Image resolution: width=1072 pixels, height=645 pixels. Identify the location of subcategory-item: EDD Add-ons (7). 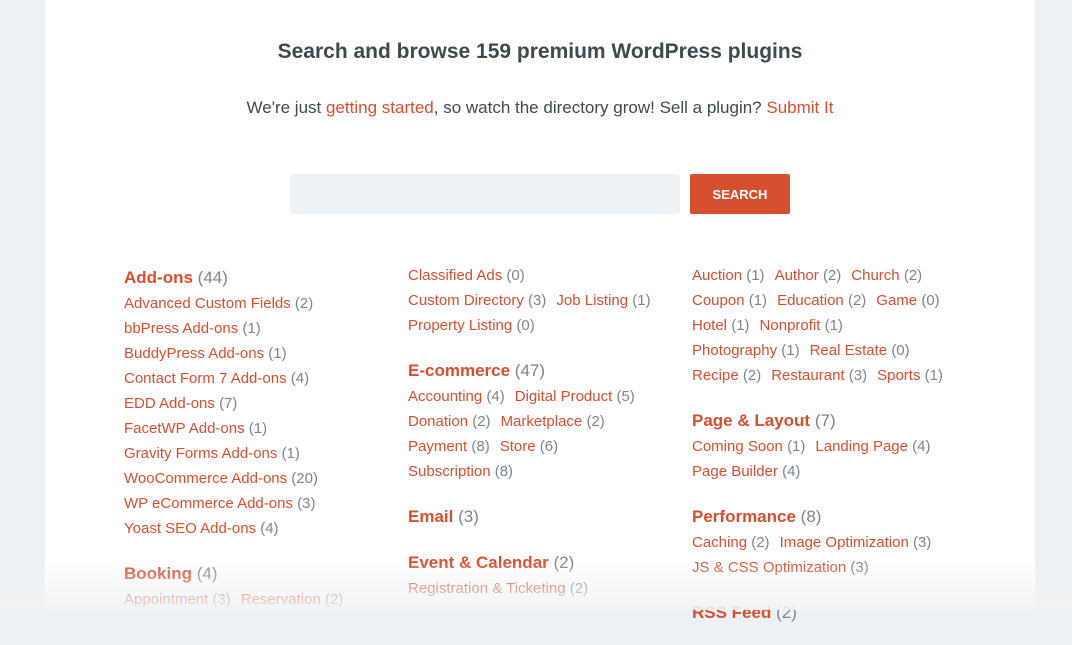
(180, 403).